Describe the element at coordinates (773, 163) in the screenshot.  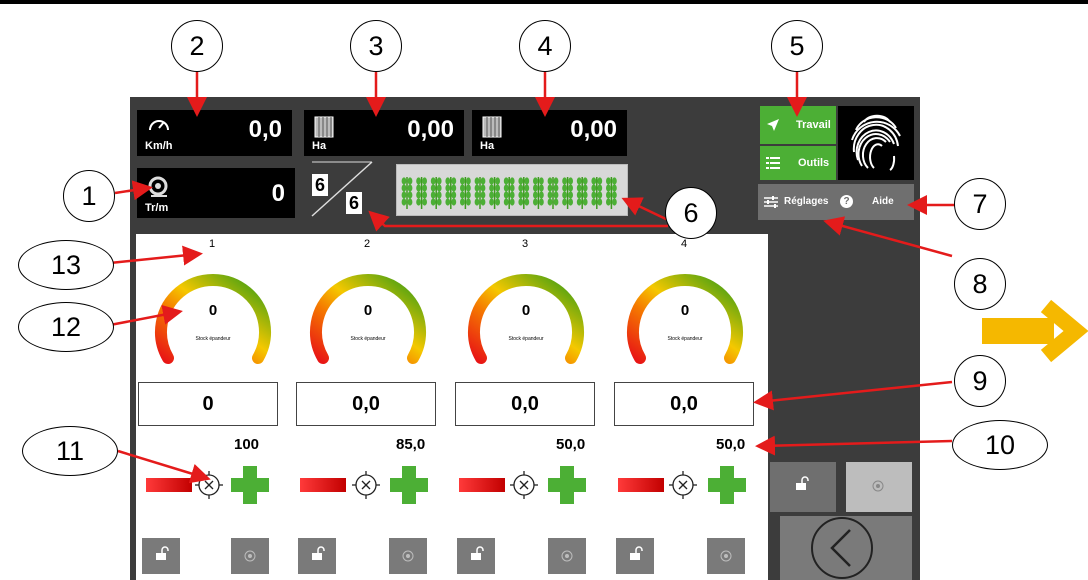
I see `list-icon` at that location.